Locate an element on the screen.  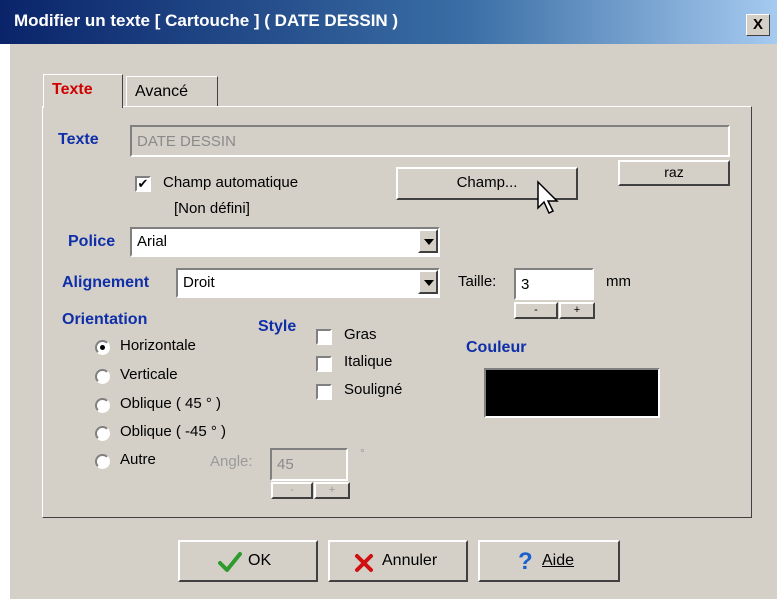
taille-minus-button: - is located at coordinates (536, 310).